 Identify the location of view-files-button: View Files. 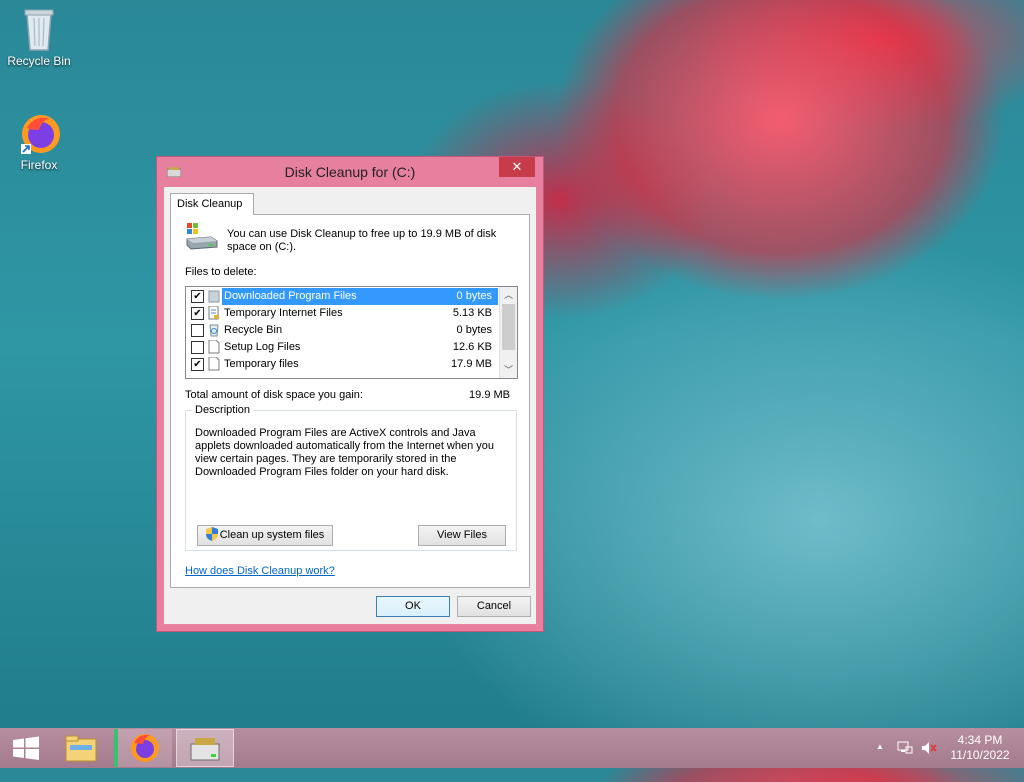
(462, 535).